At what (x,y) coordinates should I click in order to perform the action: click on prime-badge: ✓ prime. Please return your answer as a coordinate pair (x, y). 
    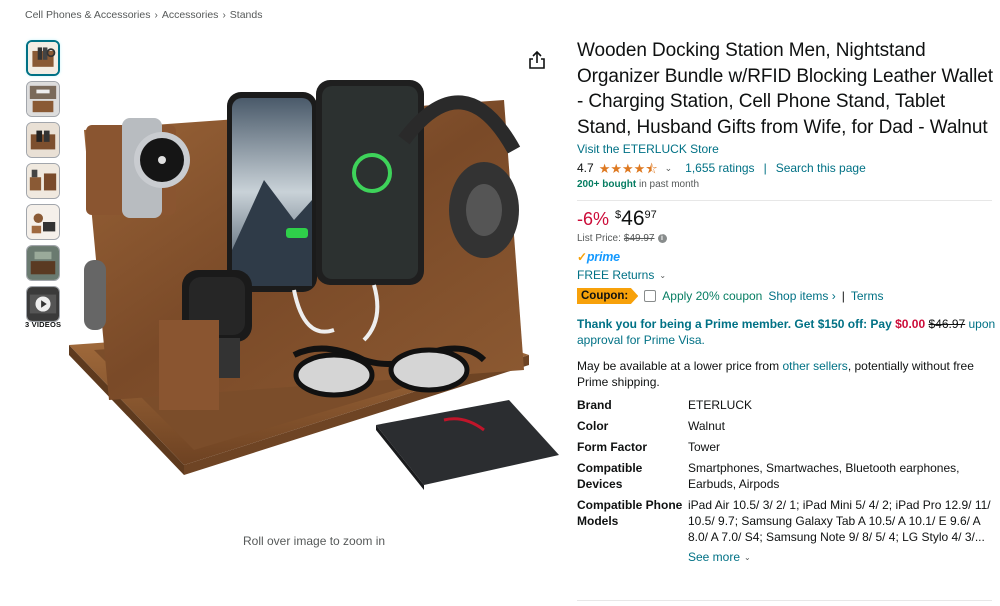
    Looking at the image, I should click on (787, 257).